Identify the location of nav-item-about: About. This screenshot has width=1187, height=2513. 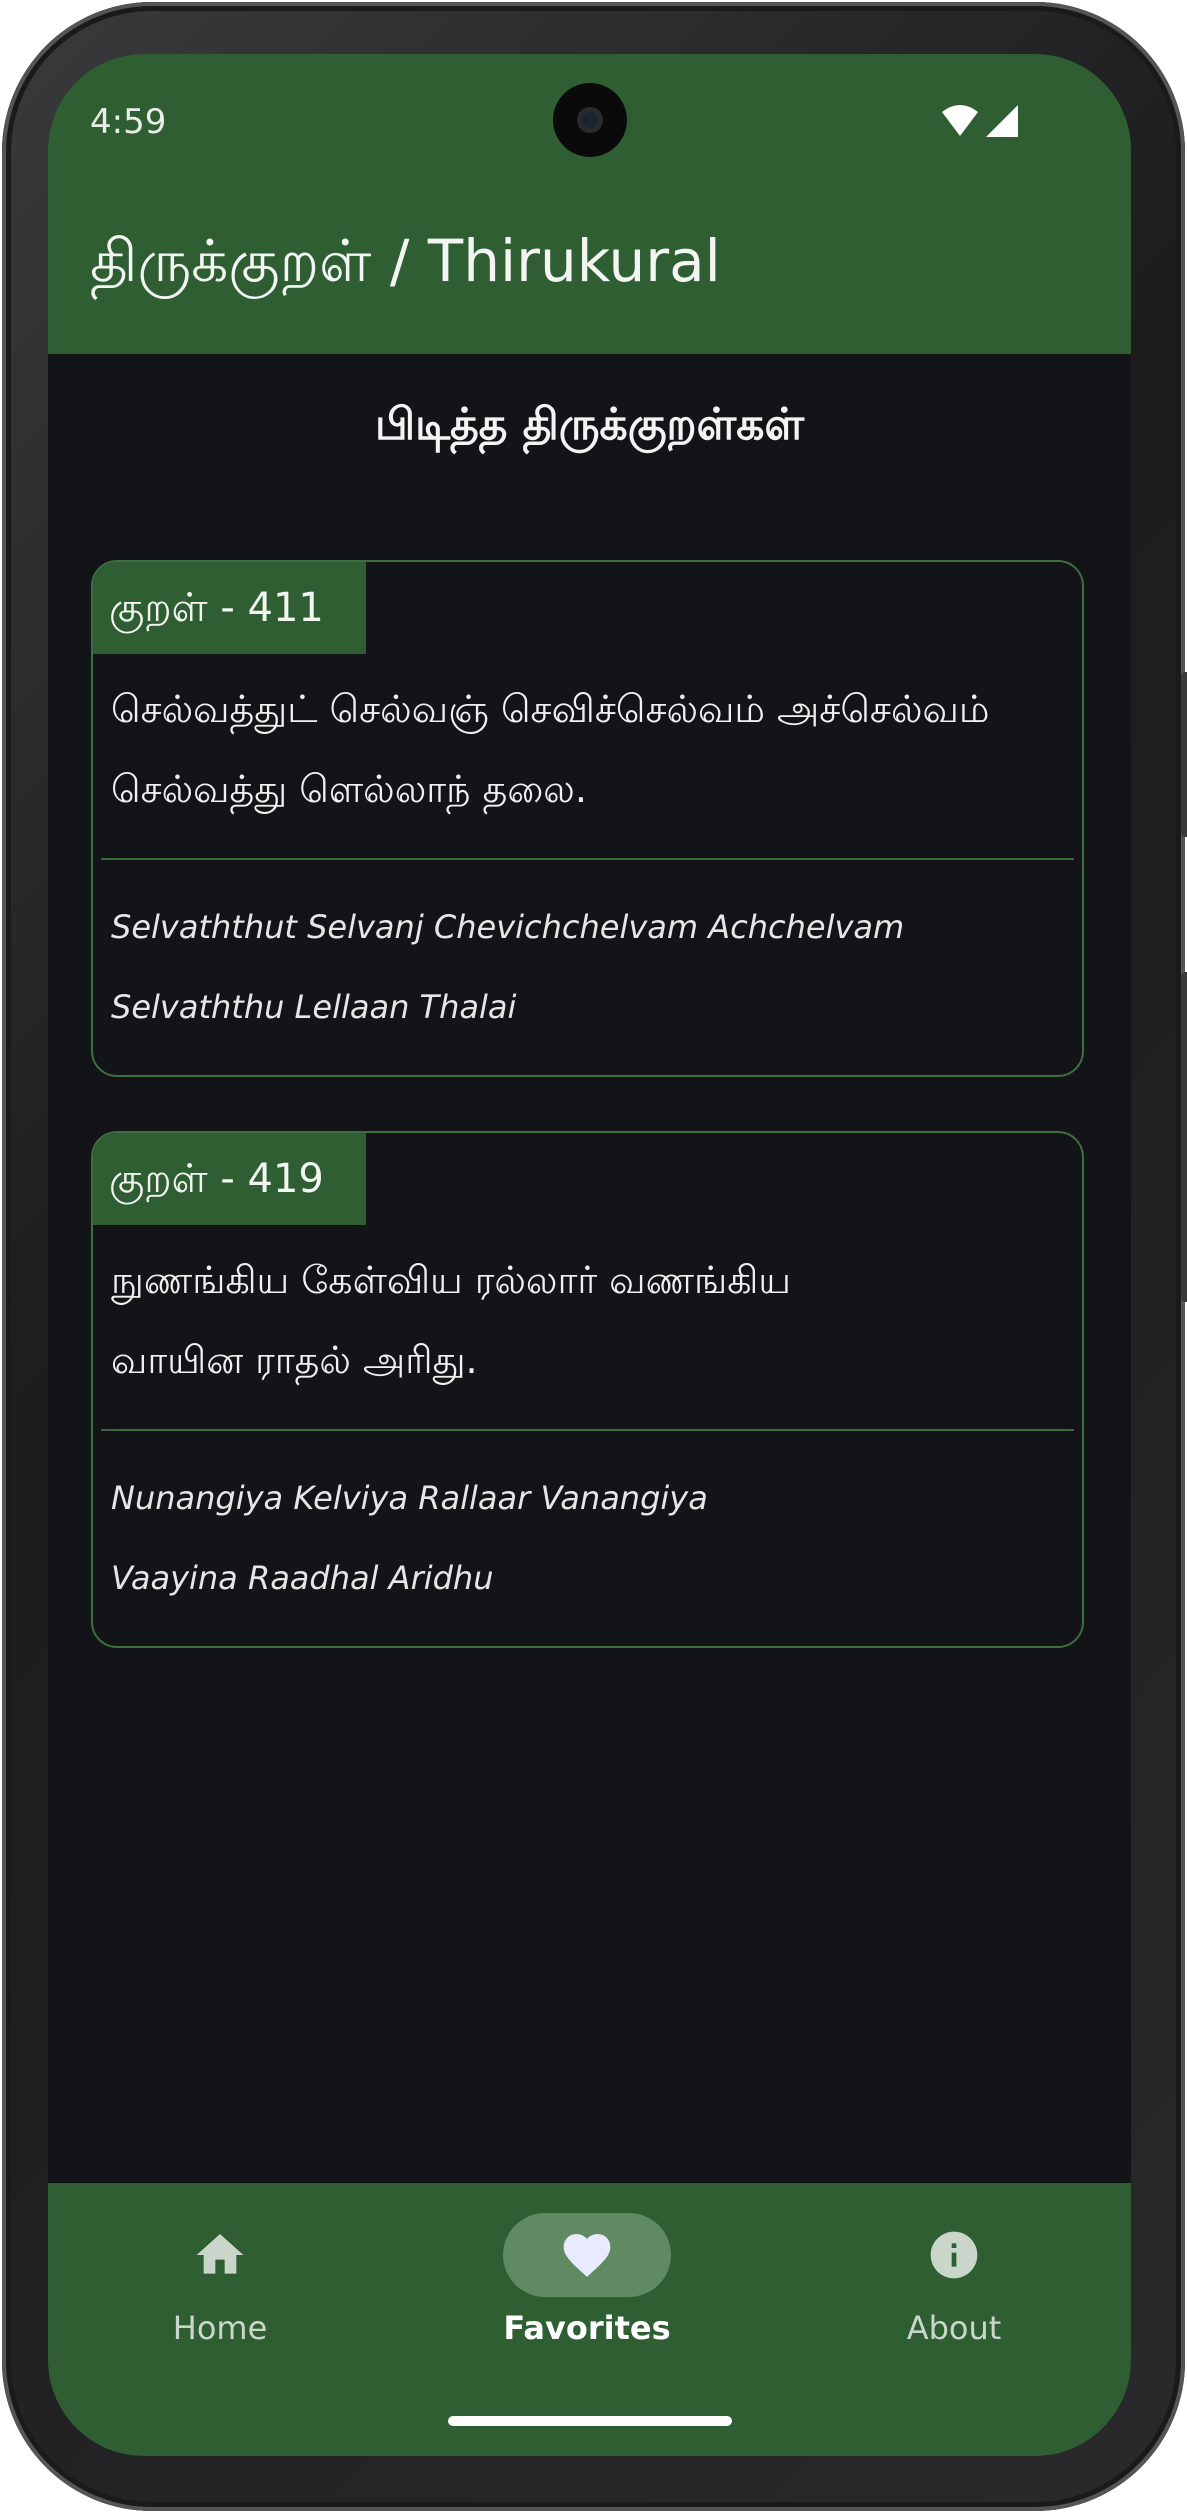
(954, 2283).